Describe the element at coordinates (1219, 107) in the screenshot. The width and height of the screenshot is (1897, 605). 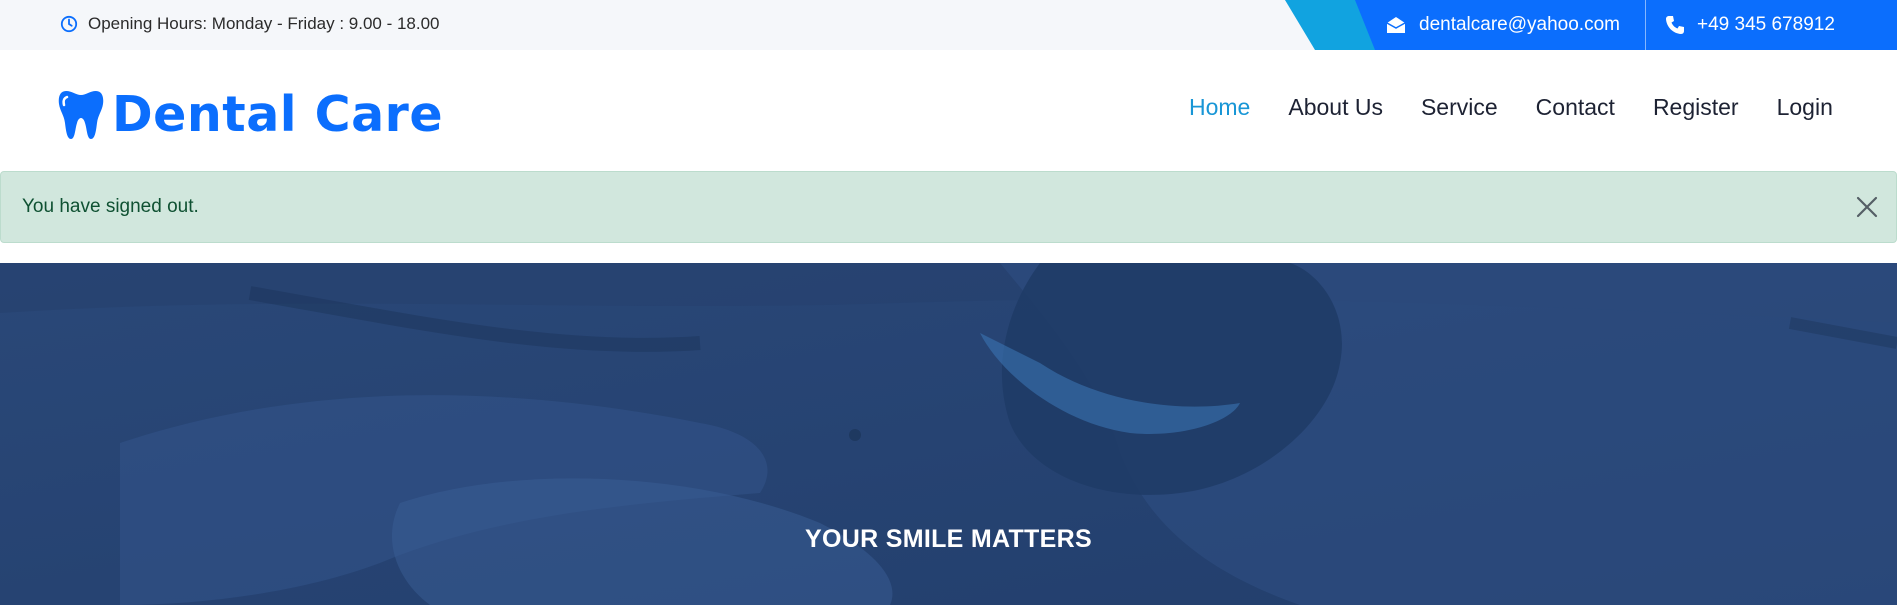
I see `nav-home: Home` at that location.